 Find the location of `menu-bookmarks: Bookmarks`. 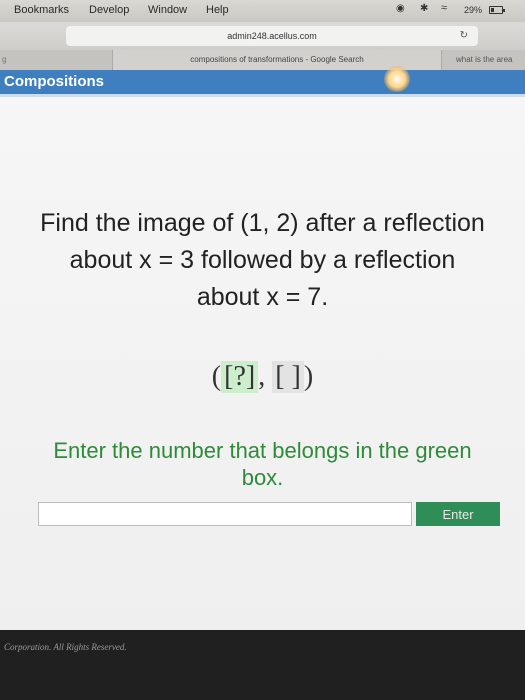

menu-bookmarks: Bookmarks is located at coordinates (41, 10).